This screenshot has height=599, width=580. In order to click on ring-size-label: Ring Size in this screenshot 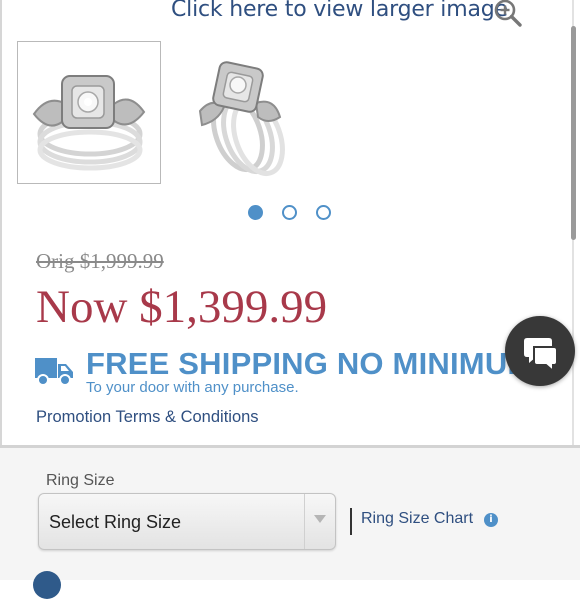, I will do `click(80, 480)`.